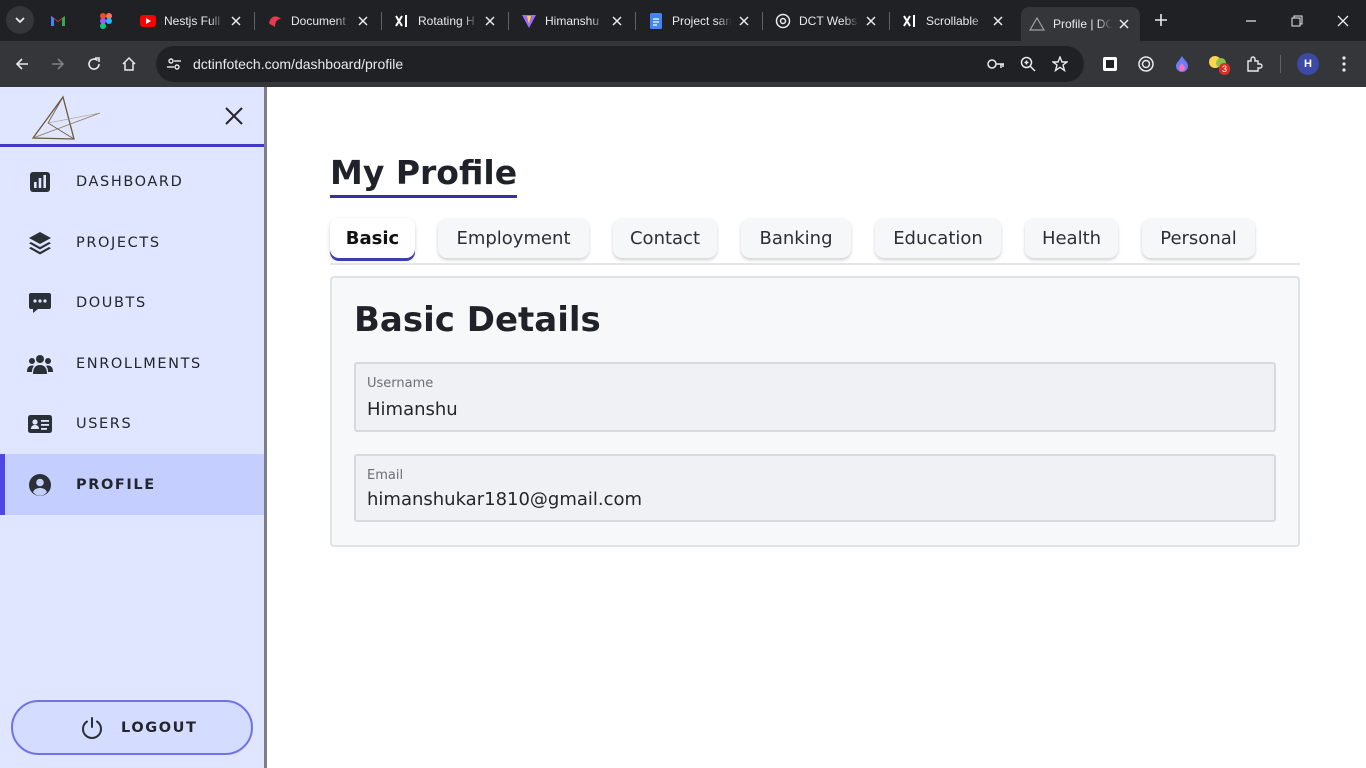  I want to click on tab-rotating: Rotating H, so click(446, 20).